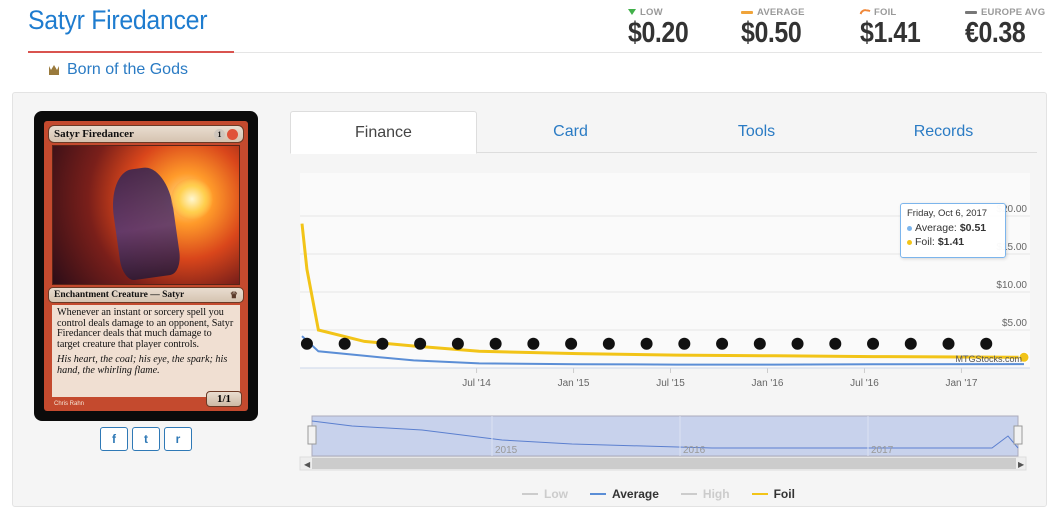 This screenshot has width=1047, height=507. Describe the element at coordinates (131, 52) in the screenshot. I see `title-underline` at that location.